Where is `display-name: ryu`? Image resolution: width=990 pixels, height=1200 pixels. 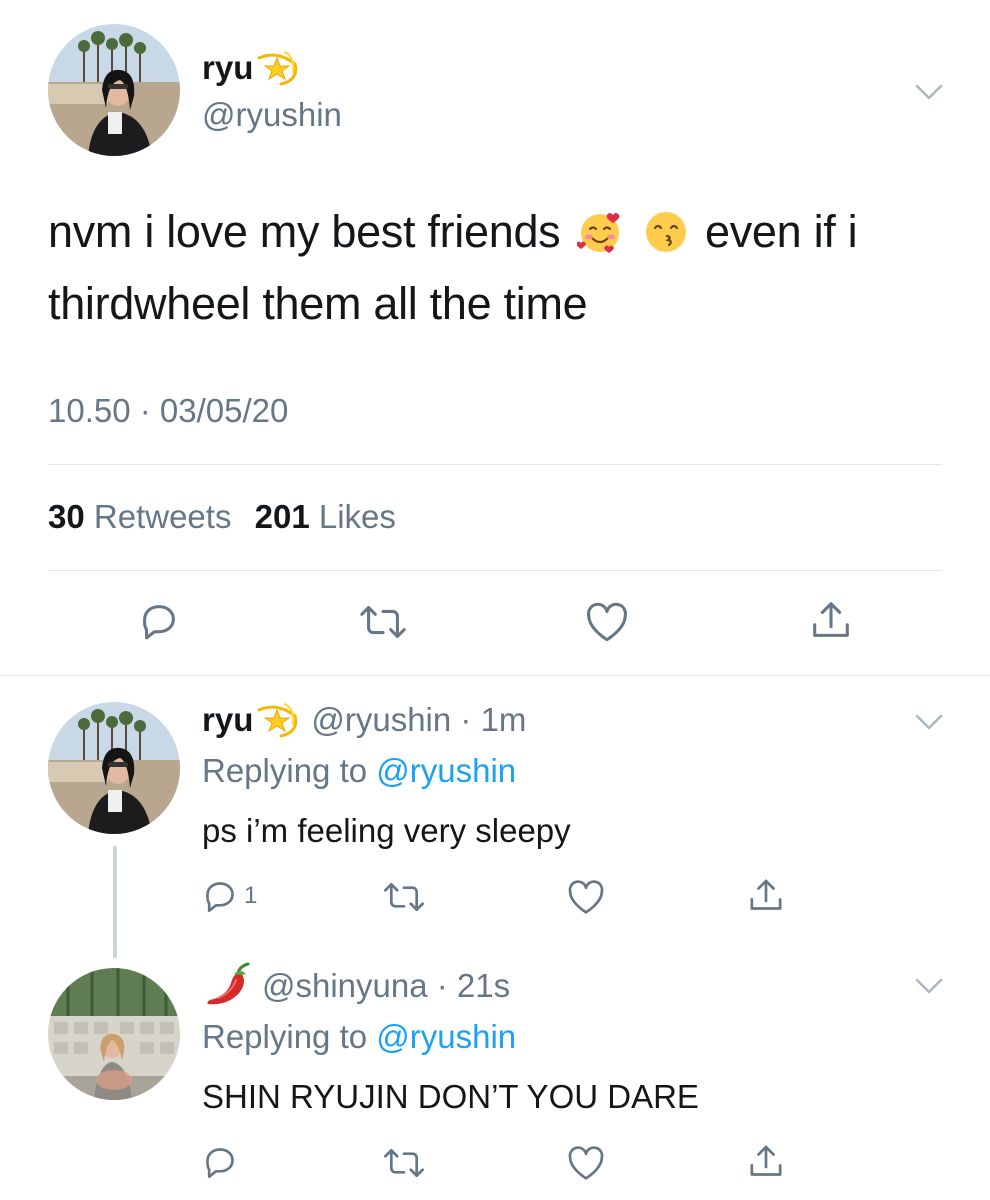 display-name: ryu is located at coordinates (251, 68).